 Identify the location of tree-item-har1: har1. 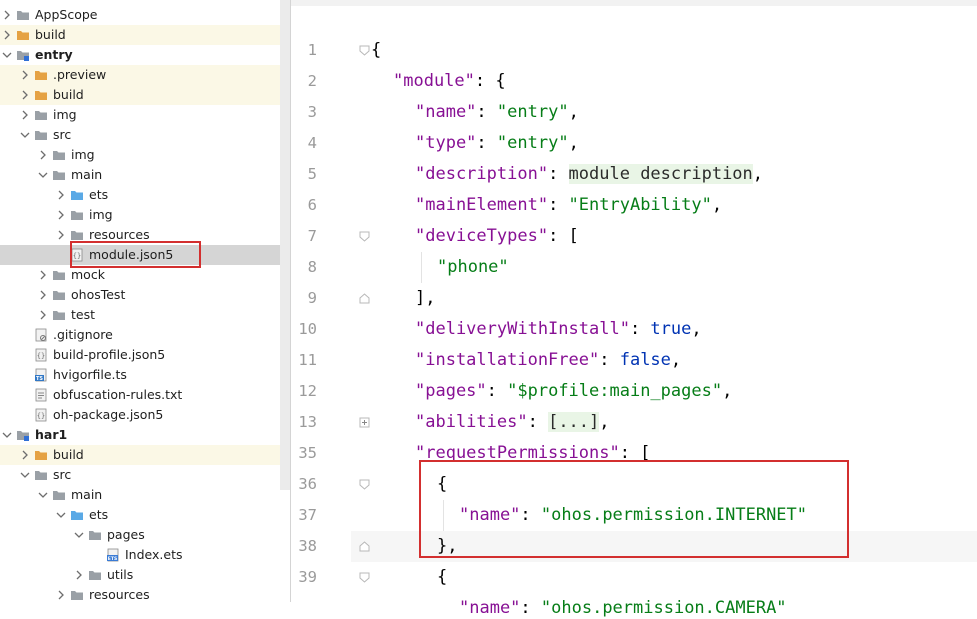
(140, 435).